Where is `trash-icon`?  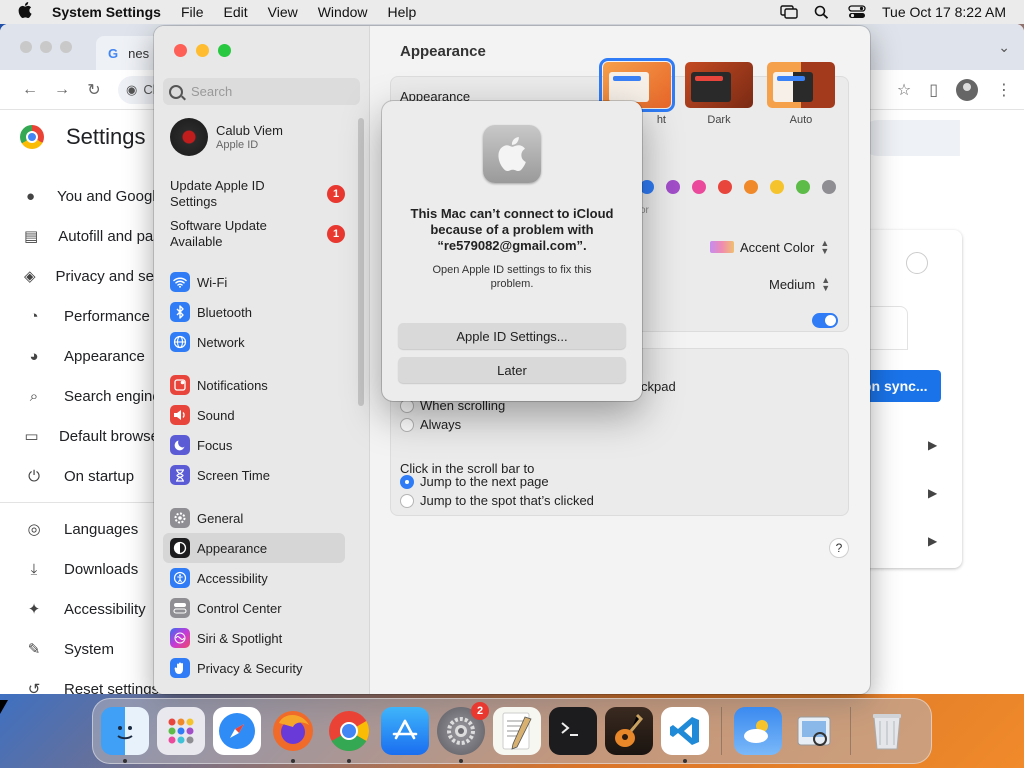 trash-icon is located at coordinates (887, 731).